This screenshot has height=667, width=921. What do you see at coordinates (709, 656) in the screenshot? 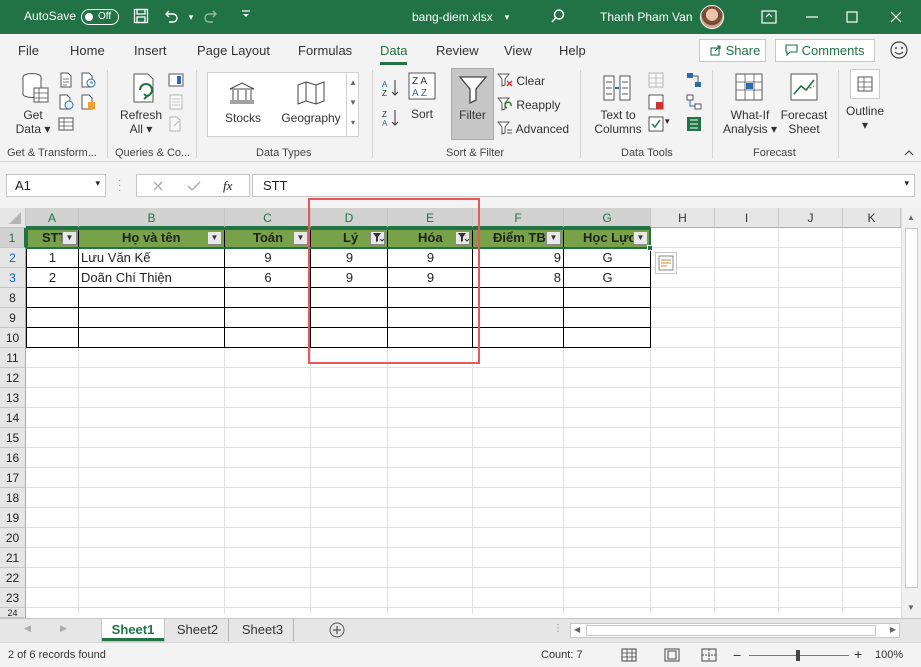
I see `page-break-preview-icon` at bounding box center [709, 656].